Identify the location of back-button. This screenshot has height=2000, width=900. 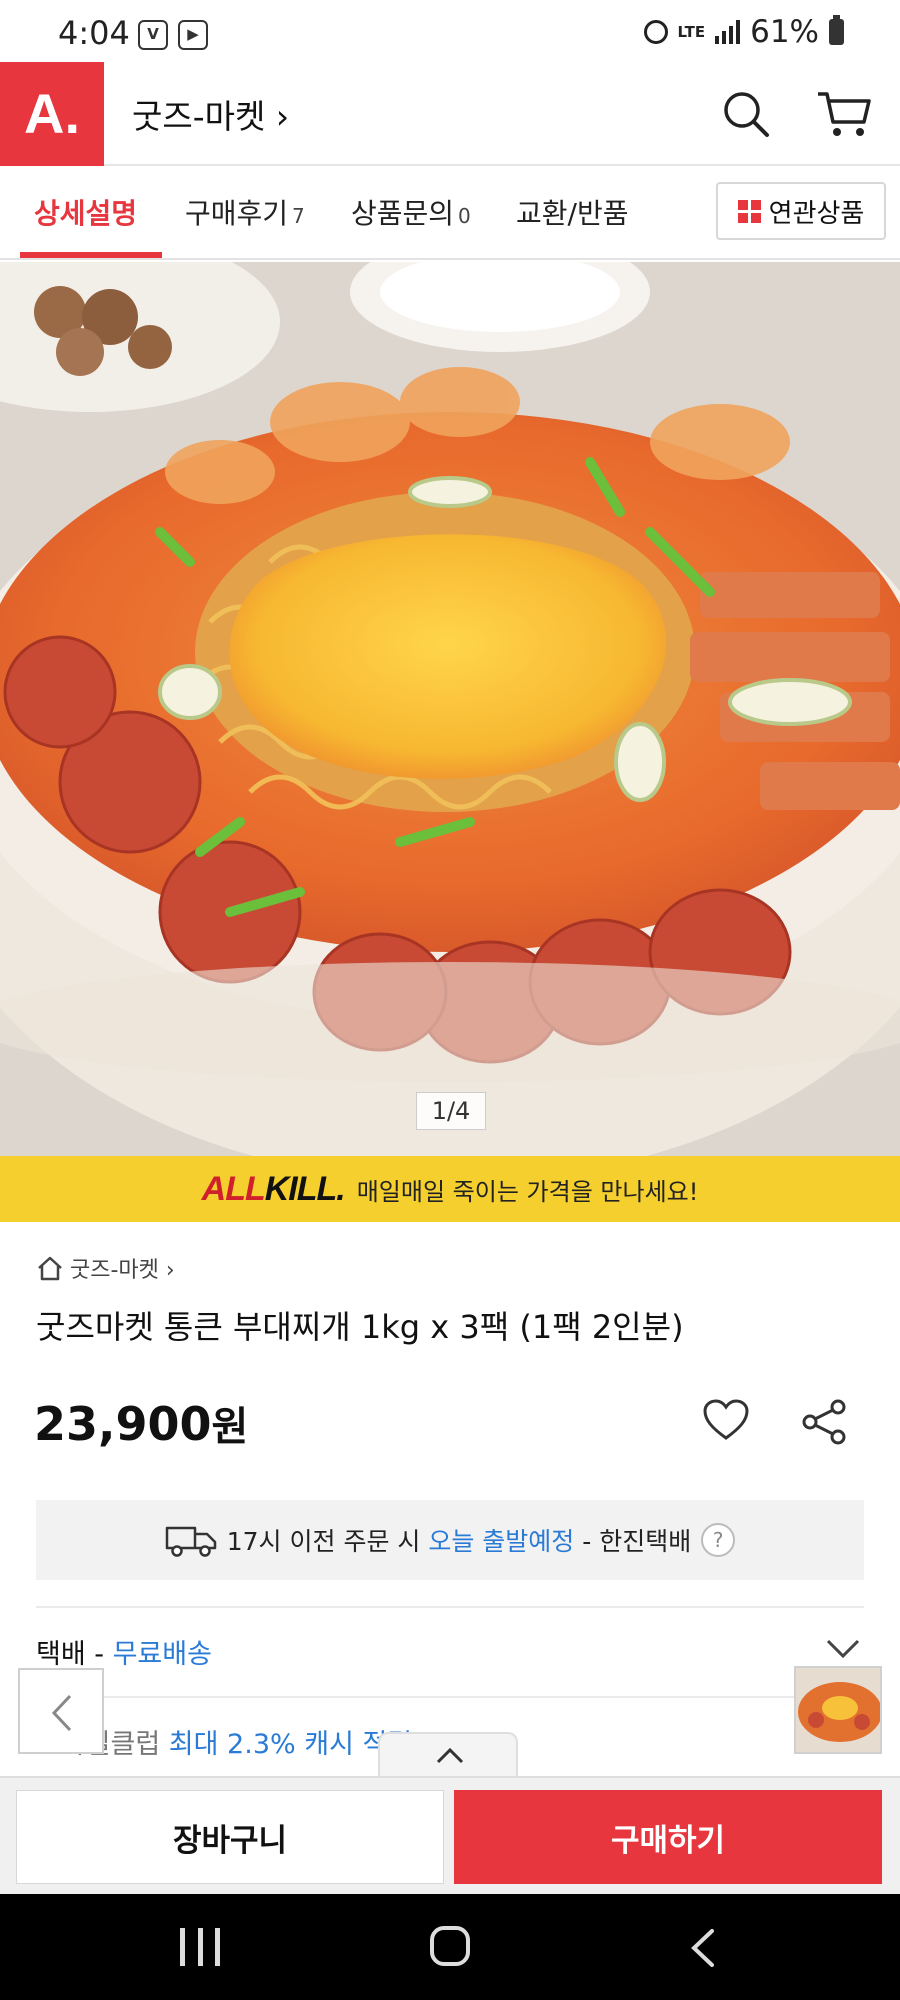
(61, 1711).